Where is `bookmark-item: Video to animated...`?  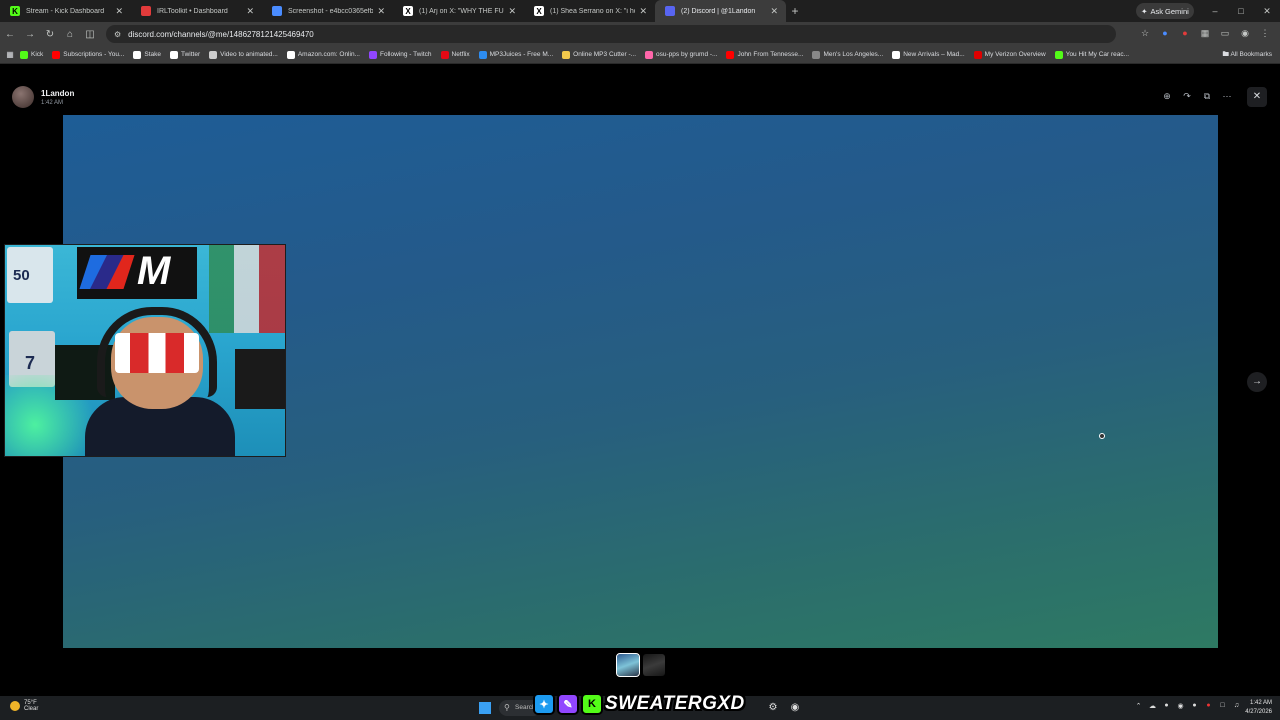
bookmark-item: Video to animated... is located at coordinates (243, 54).